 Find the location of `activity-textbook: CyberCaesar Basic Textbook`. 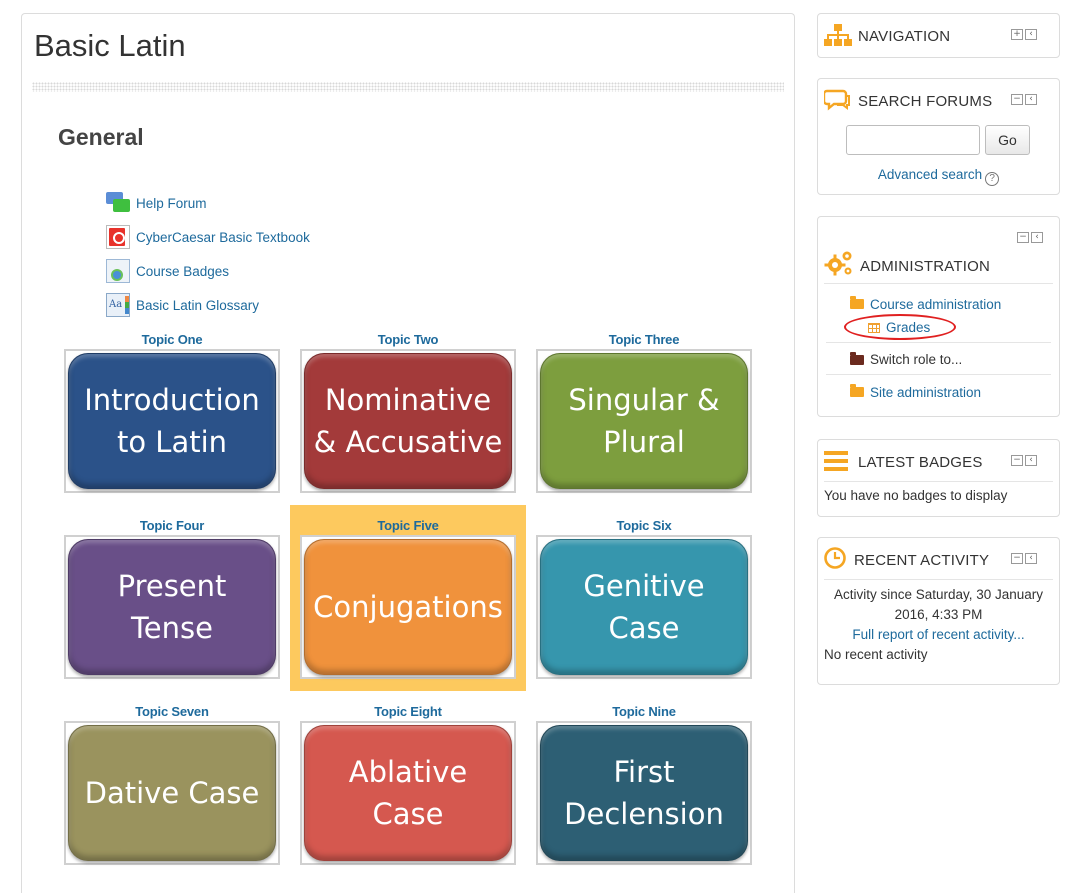

activity-textbook: CyberCaesar Basic Textbook is located at coordinates (208, 237).